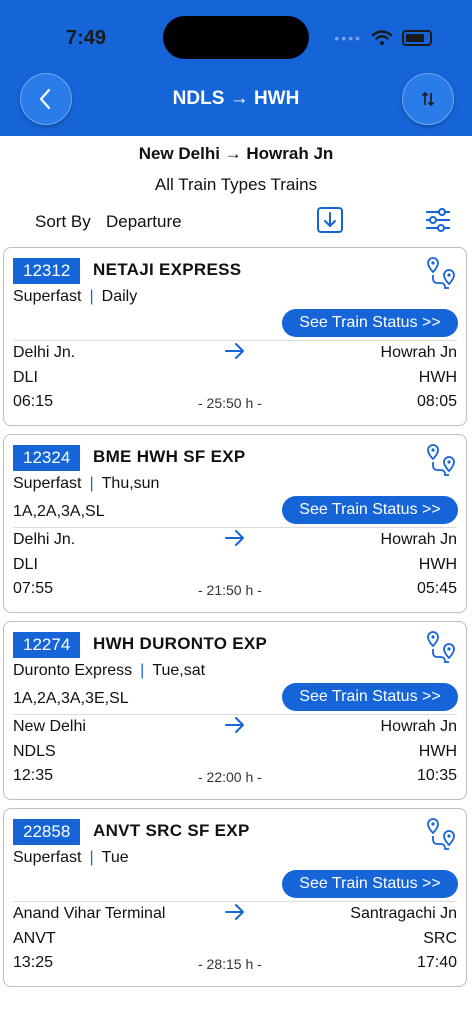 This screenshot has height=1024, width=472. Describe the element at coordinates (180, 643) in the screenshot. I see `train-name: HWH DURONTO EXP` at that location.